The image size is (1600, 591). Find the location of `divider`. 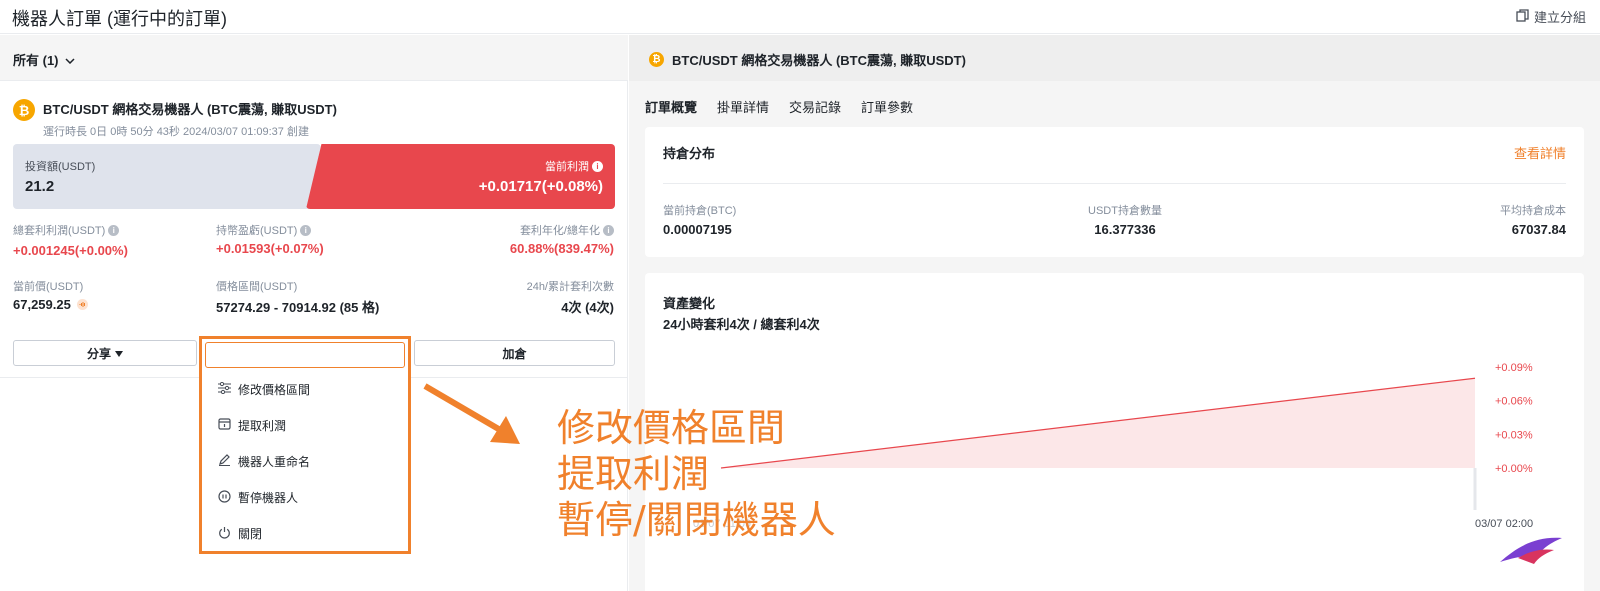

divider is located at coordinates (1114, 183).